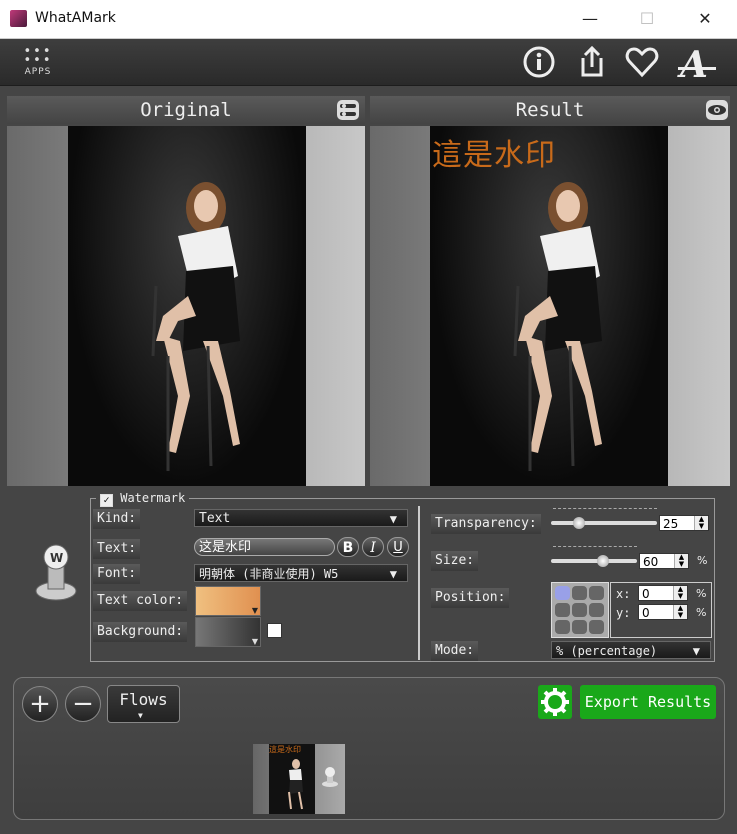 The width and height of the screenshot is (737, 834). Describe the element at coordinates (75, 18) in the screenshot. I see `window-title: WhatAMark` at that location.